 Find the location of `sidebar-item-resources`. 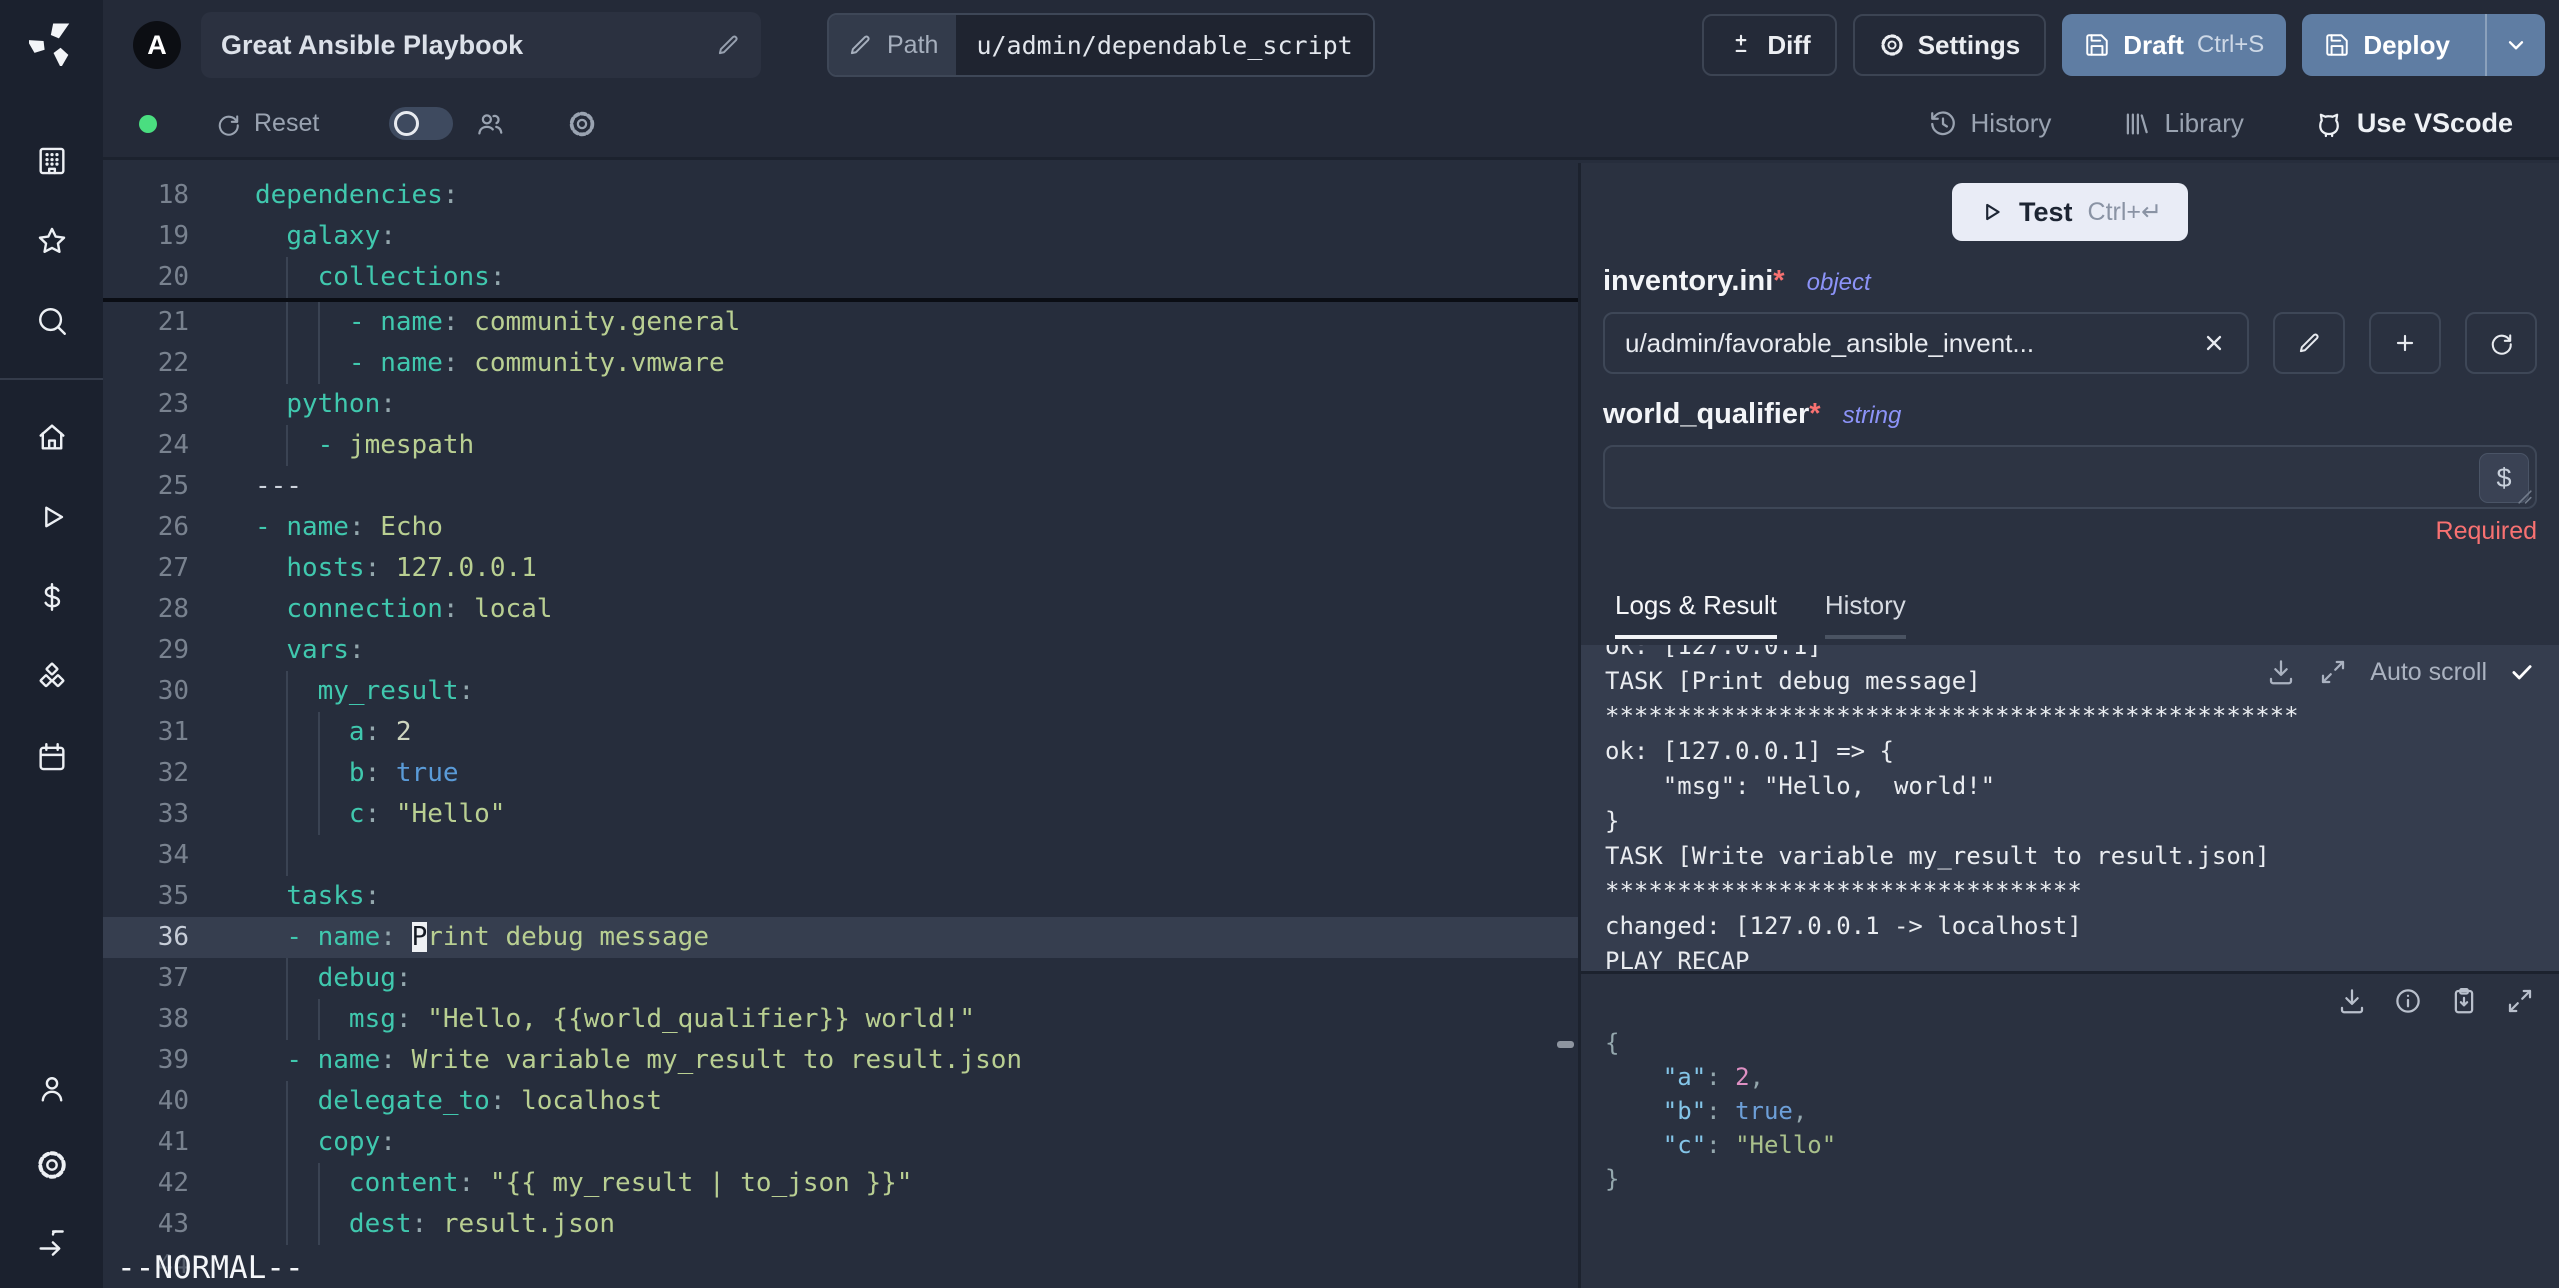

sidebar-item-resources is located at coordinates (52, 677).